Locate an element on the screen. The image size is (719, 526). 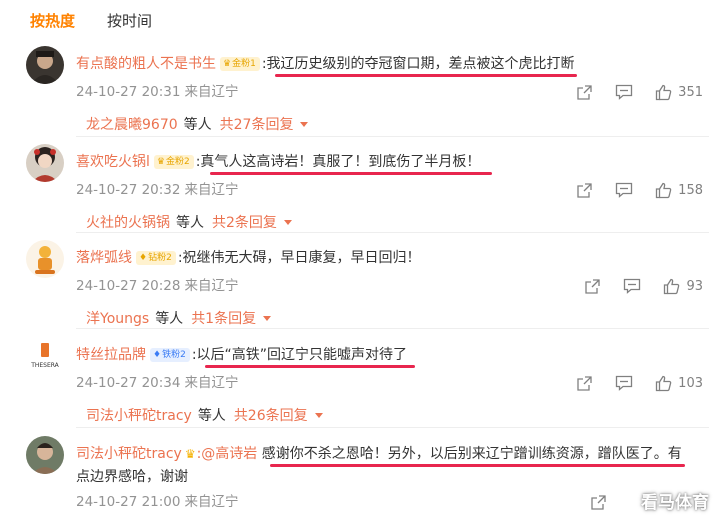
comment-timestamp: 24-10-27 20:28 is located at coordinates (128, 286).